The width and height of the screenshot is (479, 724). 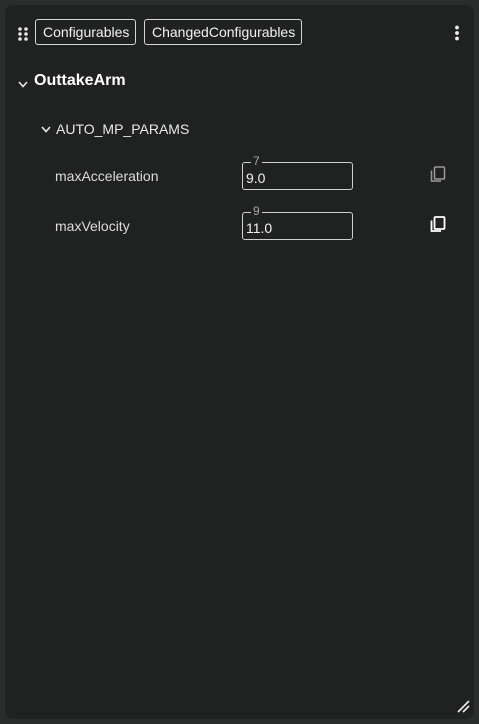 What do you see at coordinates (463, 706) in the screenshot?
I see `resize-handle-icon` at bounding box center [463, 706].